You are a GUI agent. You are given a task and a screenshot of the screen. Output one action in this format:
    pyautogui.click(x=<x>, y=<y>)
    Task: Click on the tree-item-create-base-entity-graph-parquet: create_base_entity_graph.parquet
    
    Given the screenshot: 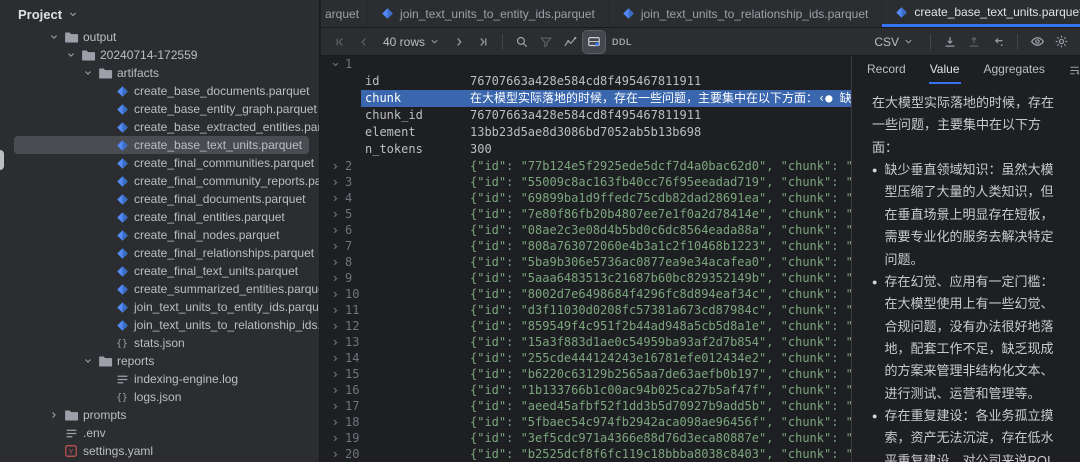 What is the action you would take?
    pyautogui.click(x=159, y=109)
    